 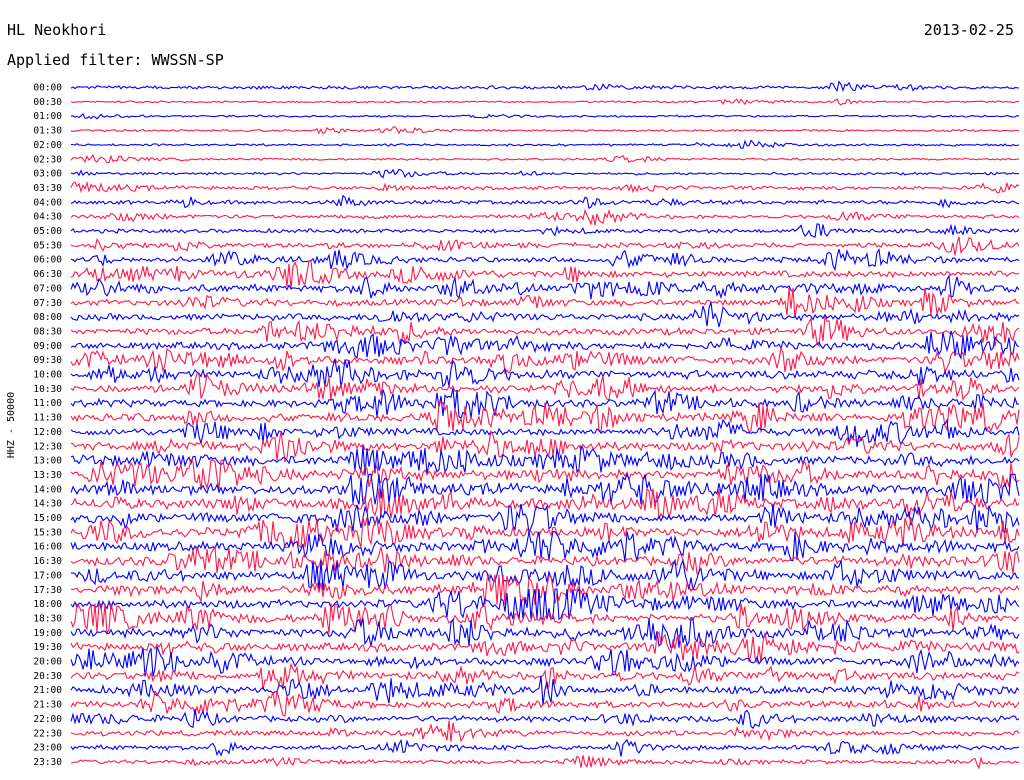 What do you see at coordinates (47, 360) in the screenshot?
I see `time-tick-label: 09:30` at bounding box center [47, 360].